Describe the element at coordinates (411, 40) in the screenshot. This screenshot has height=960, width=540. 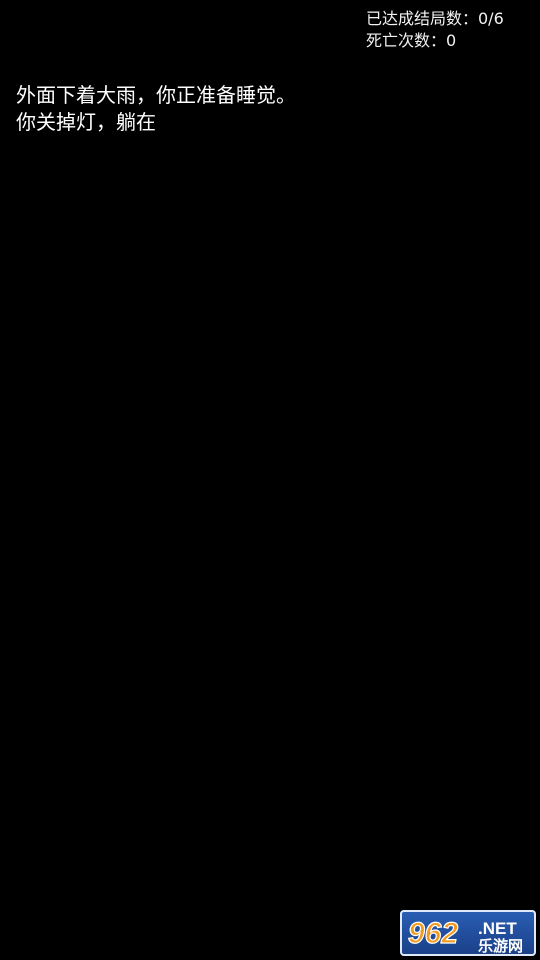
I see `death-count: 死亡次数：0` at that location.